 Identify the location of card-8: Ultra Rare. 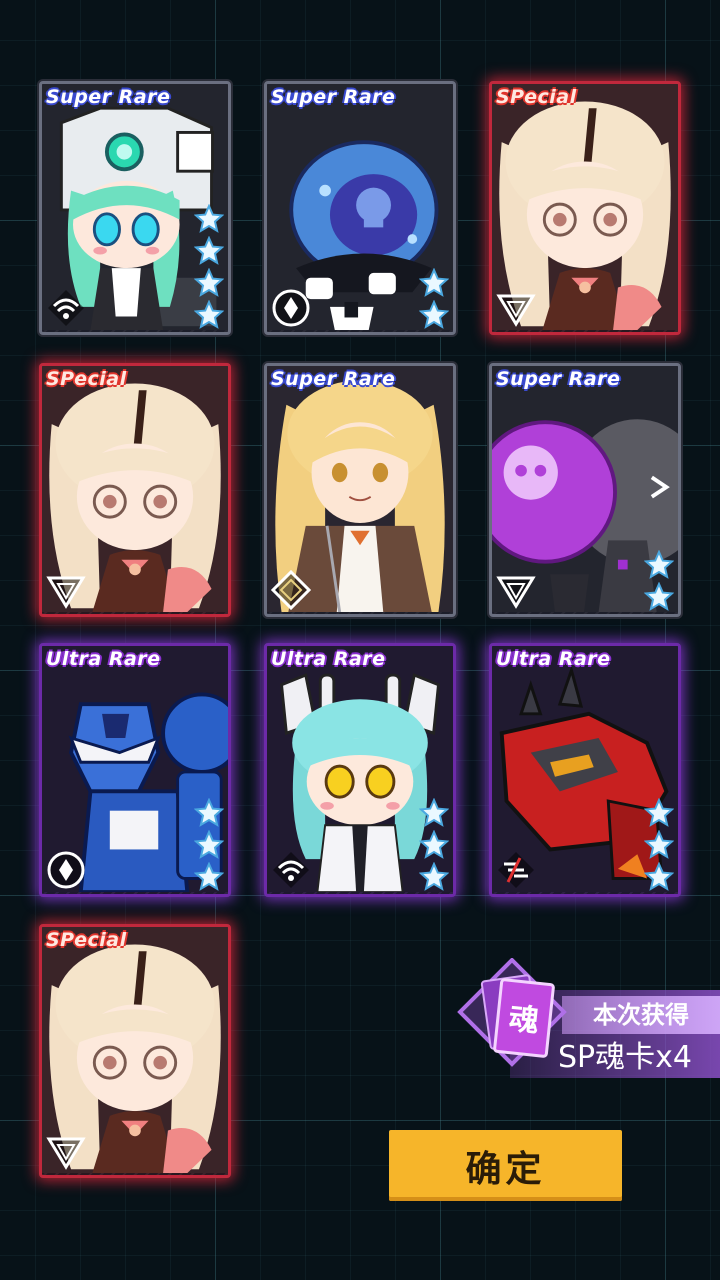
(360, 770).